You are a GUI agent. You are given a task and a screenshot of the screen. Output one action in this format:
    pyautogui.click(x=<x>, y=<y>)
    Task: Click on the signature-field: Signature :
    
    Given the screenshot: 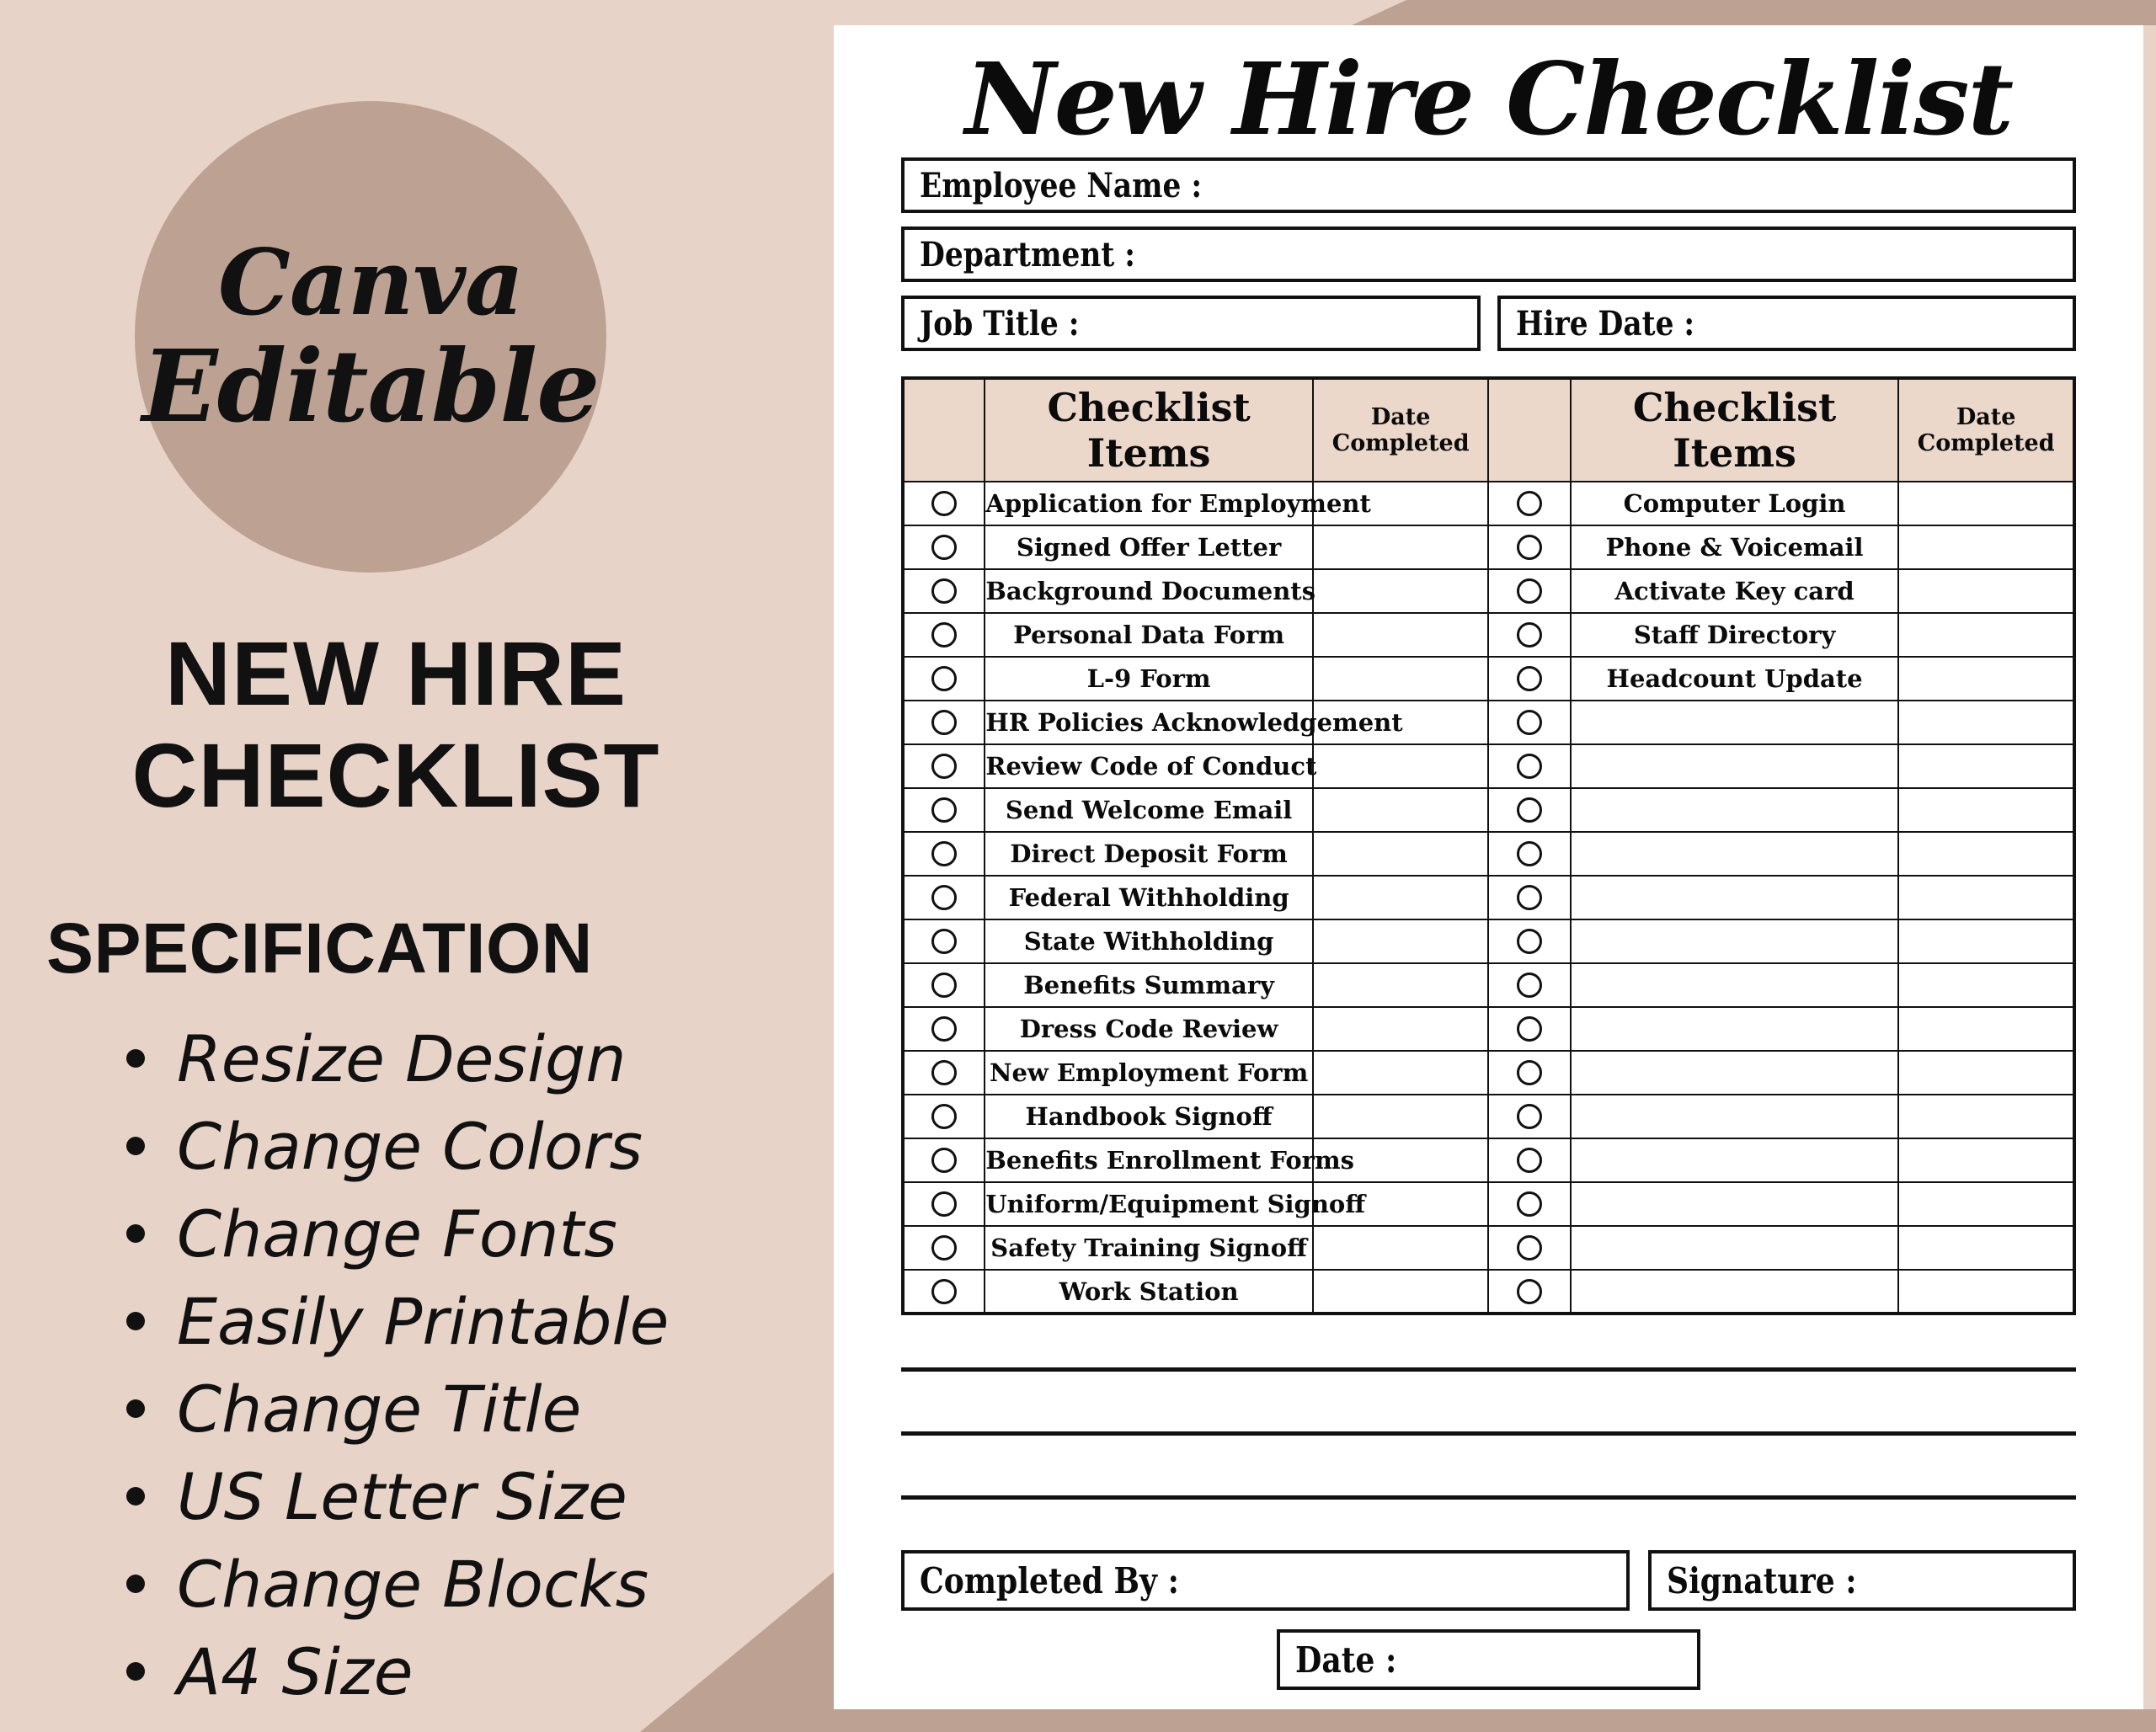 What is the action you would take?
    pyautogui.click(x=1861, y=1580)
    